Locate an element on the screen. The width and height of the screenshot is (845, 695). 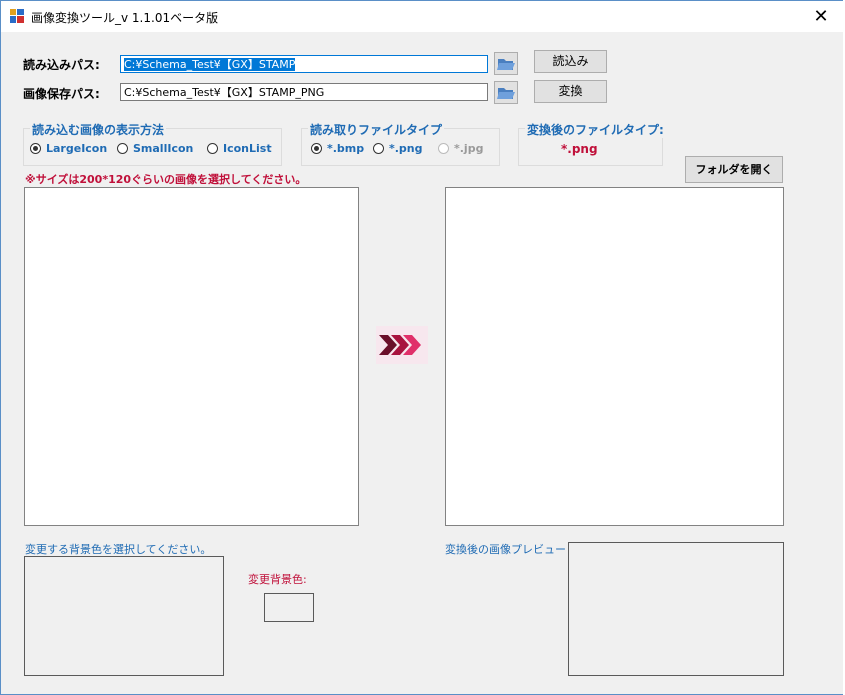
convert-button: 変換 is located at coordinates (570, 91).